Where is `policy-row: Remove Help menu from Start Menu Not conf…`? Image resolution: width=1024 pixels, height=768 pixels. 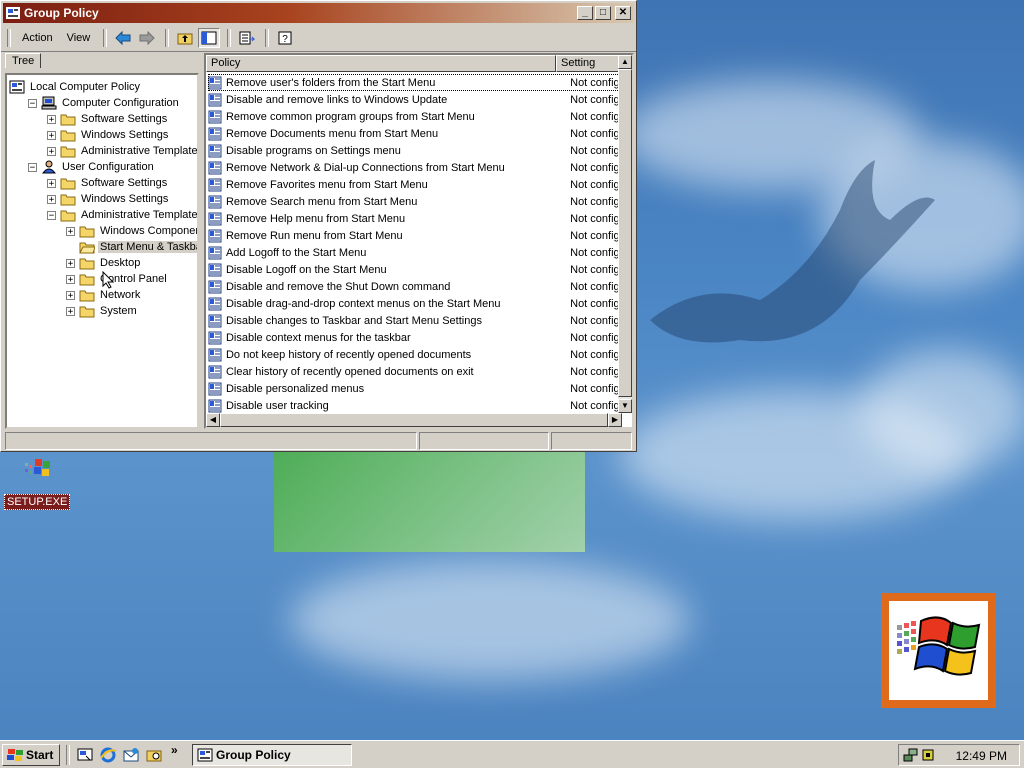 policy-row: Remove Help menu from Start Menu Not conf… is located at coordinates (415, 218).